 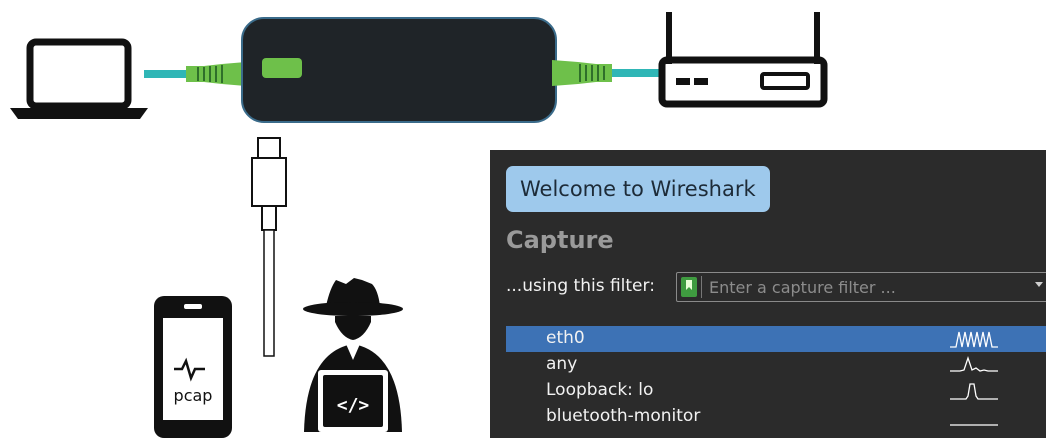 I want to click on interface-name: bluetooth-monitor, so click(x=623, y=416).